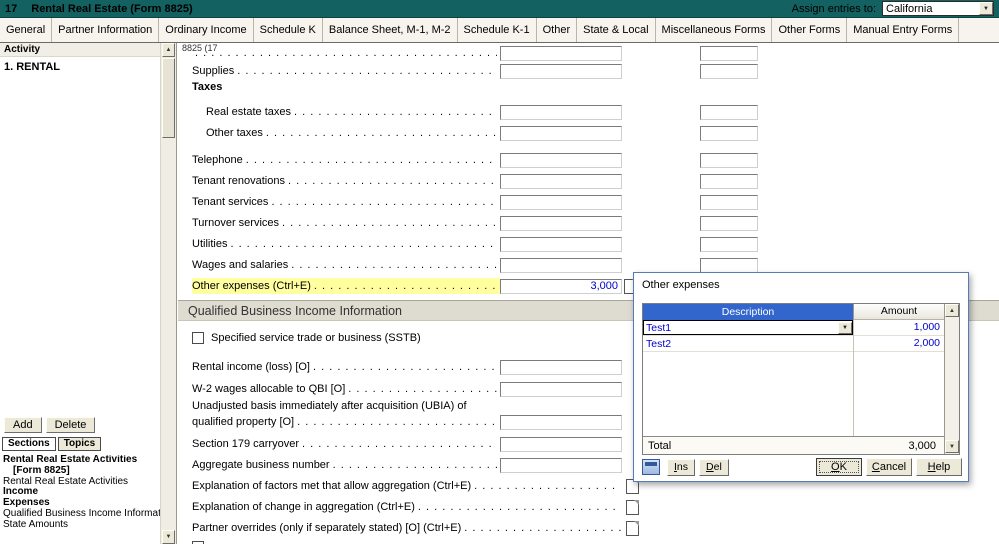 The height and width of the screenshot is (544, 999). What do you see at coordinates (729, 223) in the screenshot?
I see `turnover-services-col2-input` at bounding box center [729, 223].